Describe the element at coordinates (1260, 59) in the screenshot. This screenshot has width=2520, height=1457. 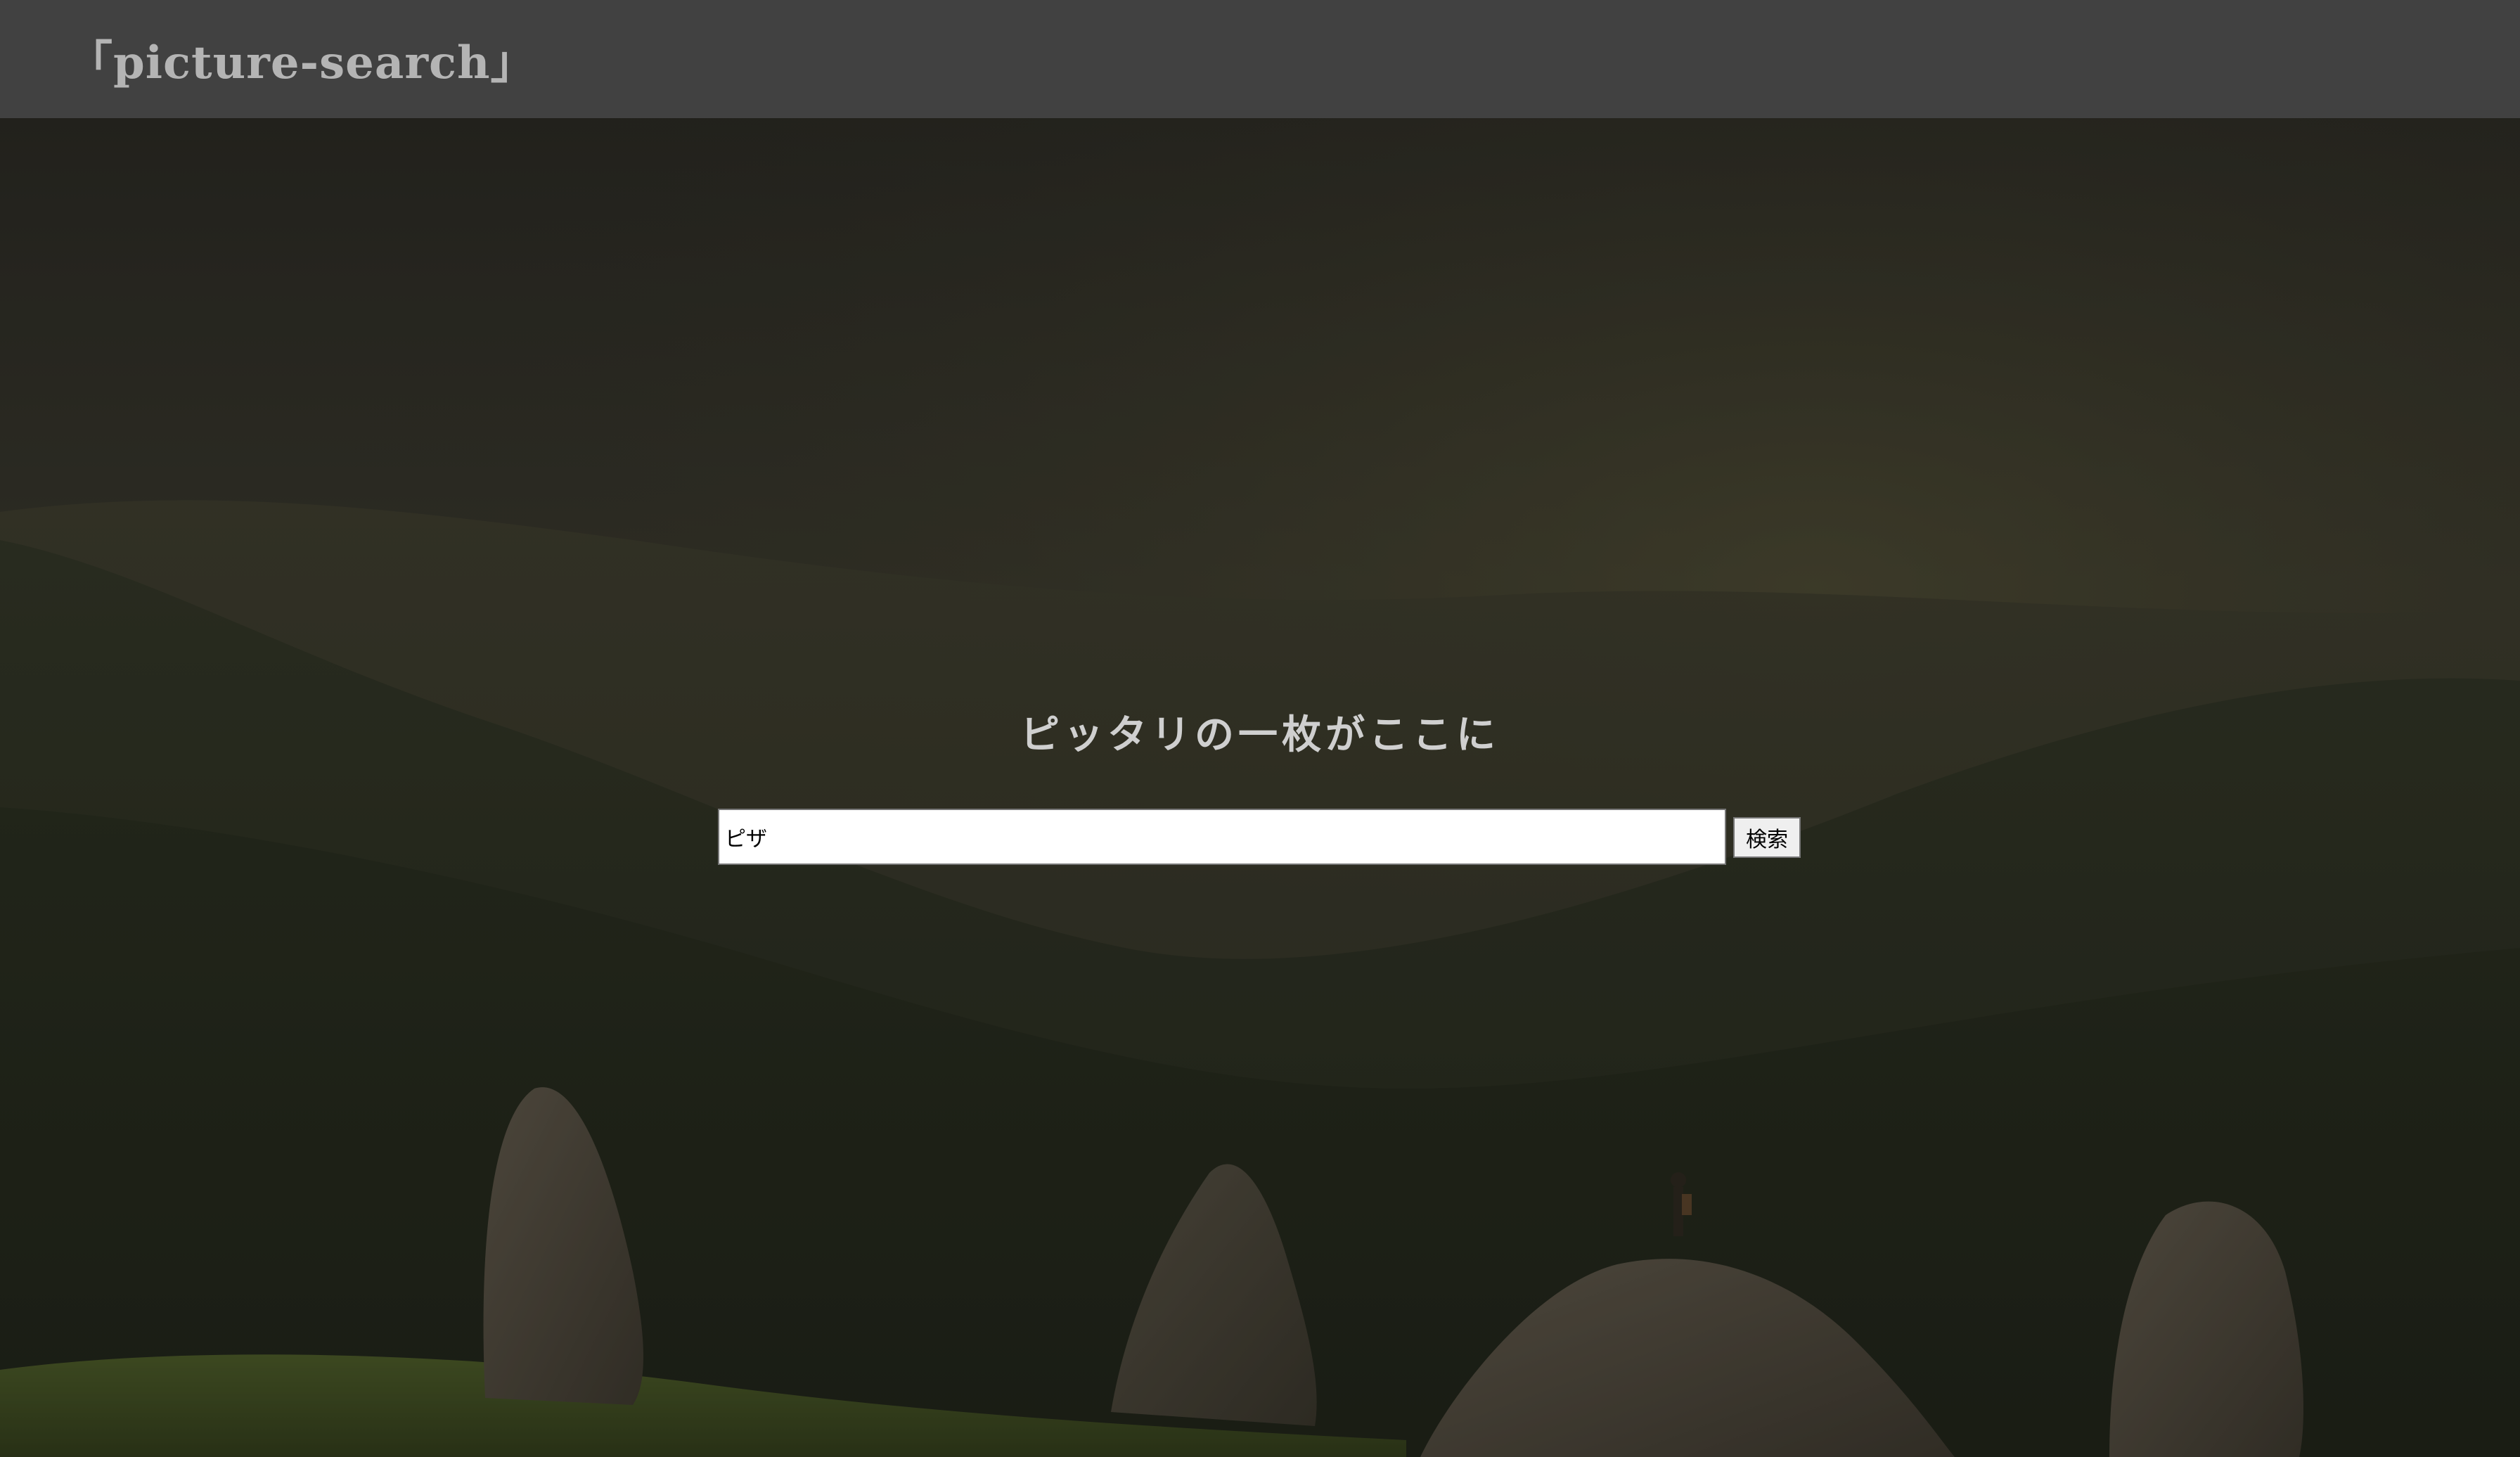
I see `header-bar: 「picture-search」` at that location.